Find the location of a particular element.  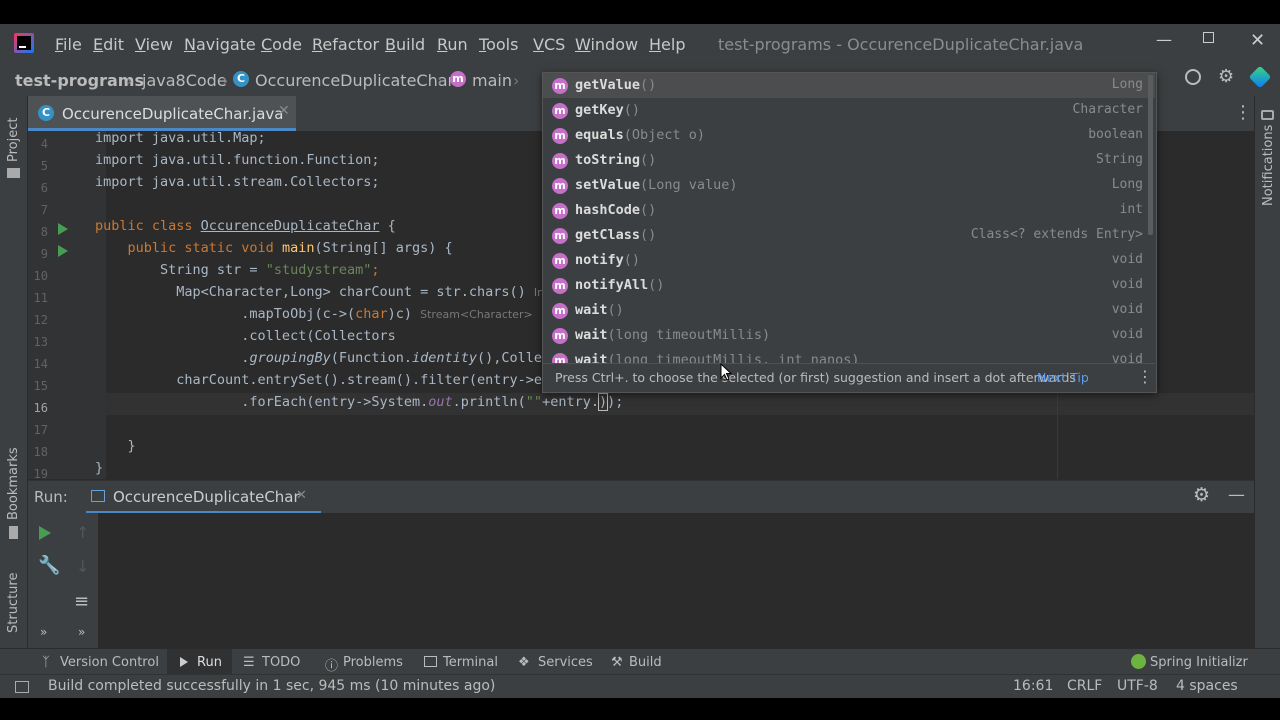

line-number: 15 is located at coordinates (40, 386).